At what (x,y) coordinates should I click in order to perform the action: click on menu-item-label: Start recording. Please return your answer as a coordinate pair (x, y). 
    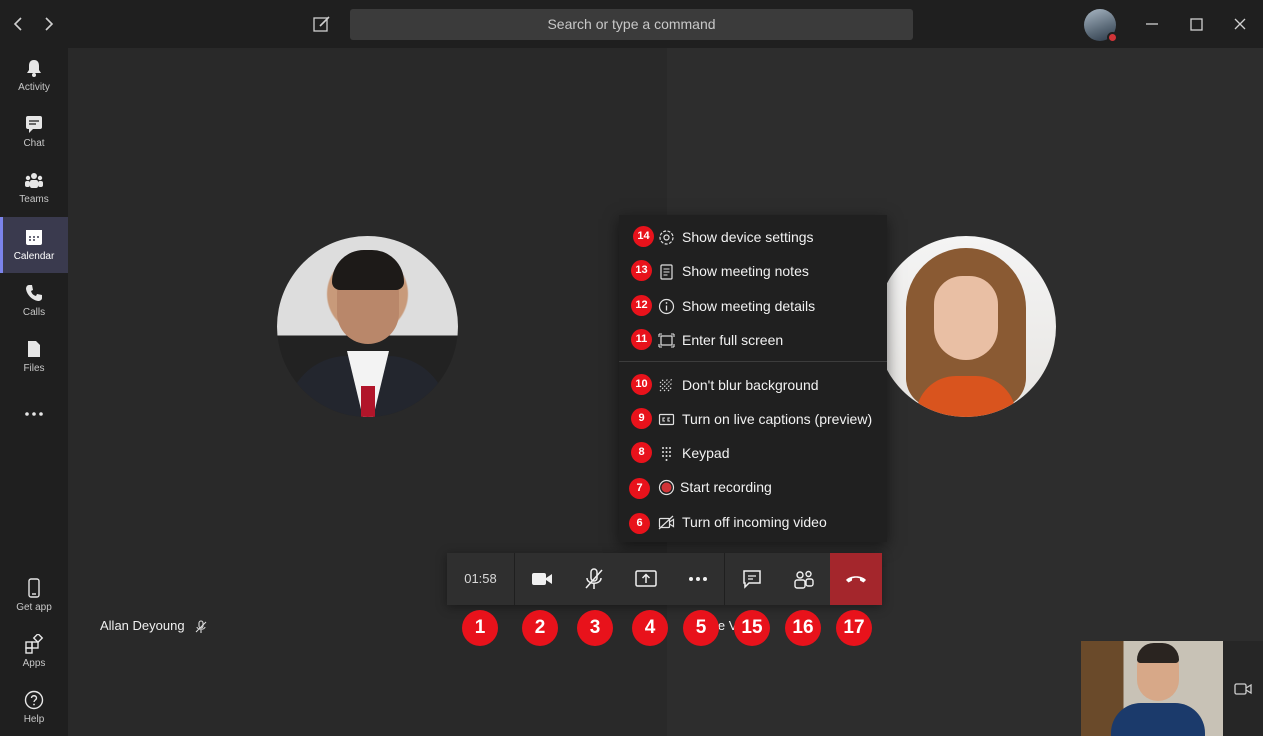
    Looking at the image, I should click on (726, 487).